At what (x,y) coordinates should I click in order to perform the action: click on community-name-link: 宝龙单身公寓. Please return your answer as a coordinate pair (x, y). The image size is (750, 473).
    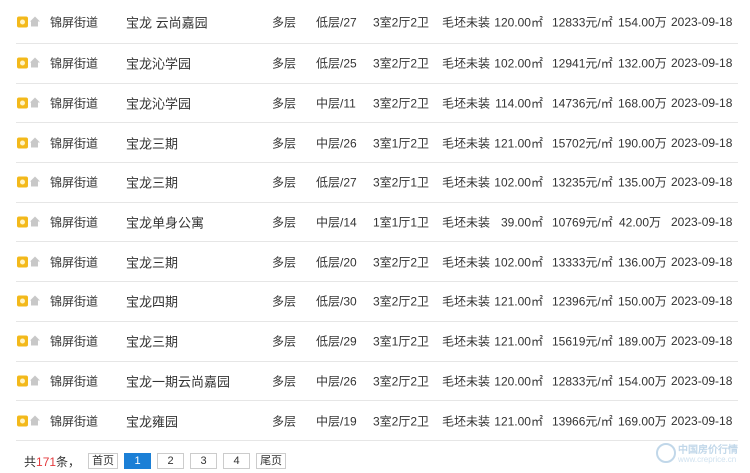
    Looking at the image, I should click on (165, 222).